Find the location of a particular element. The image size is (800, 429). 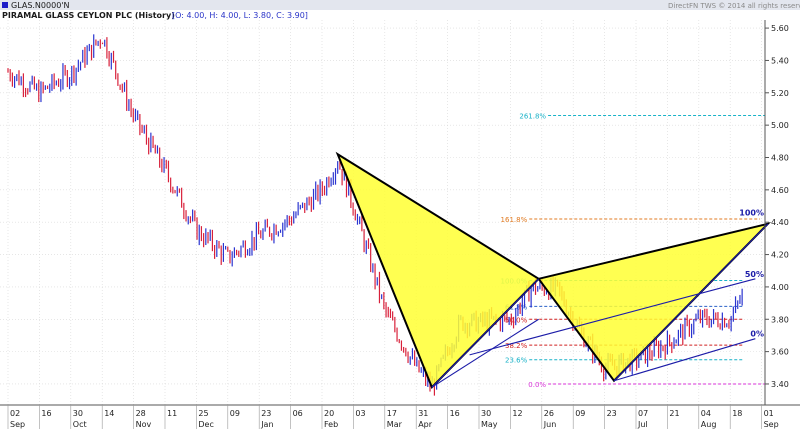

x-tick-month-label: Jan is located at coordinates (266, 424).